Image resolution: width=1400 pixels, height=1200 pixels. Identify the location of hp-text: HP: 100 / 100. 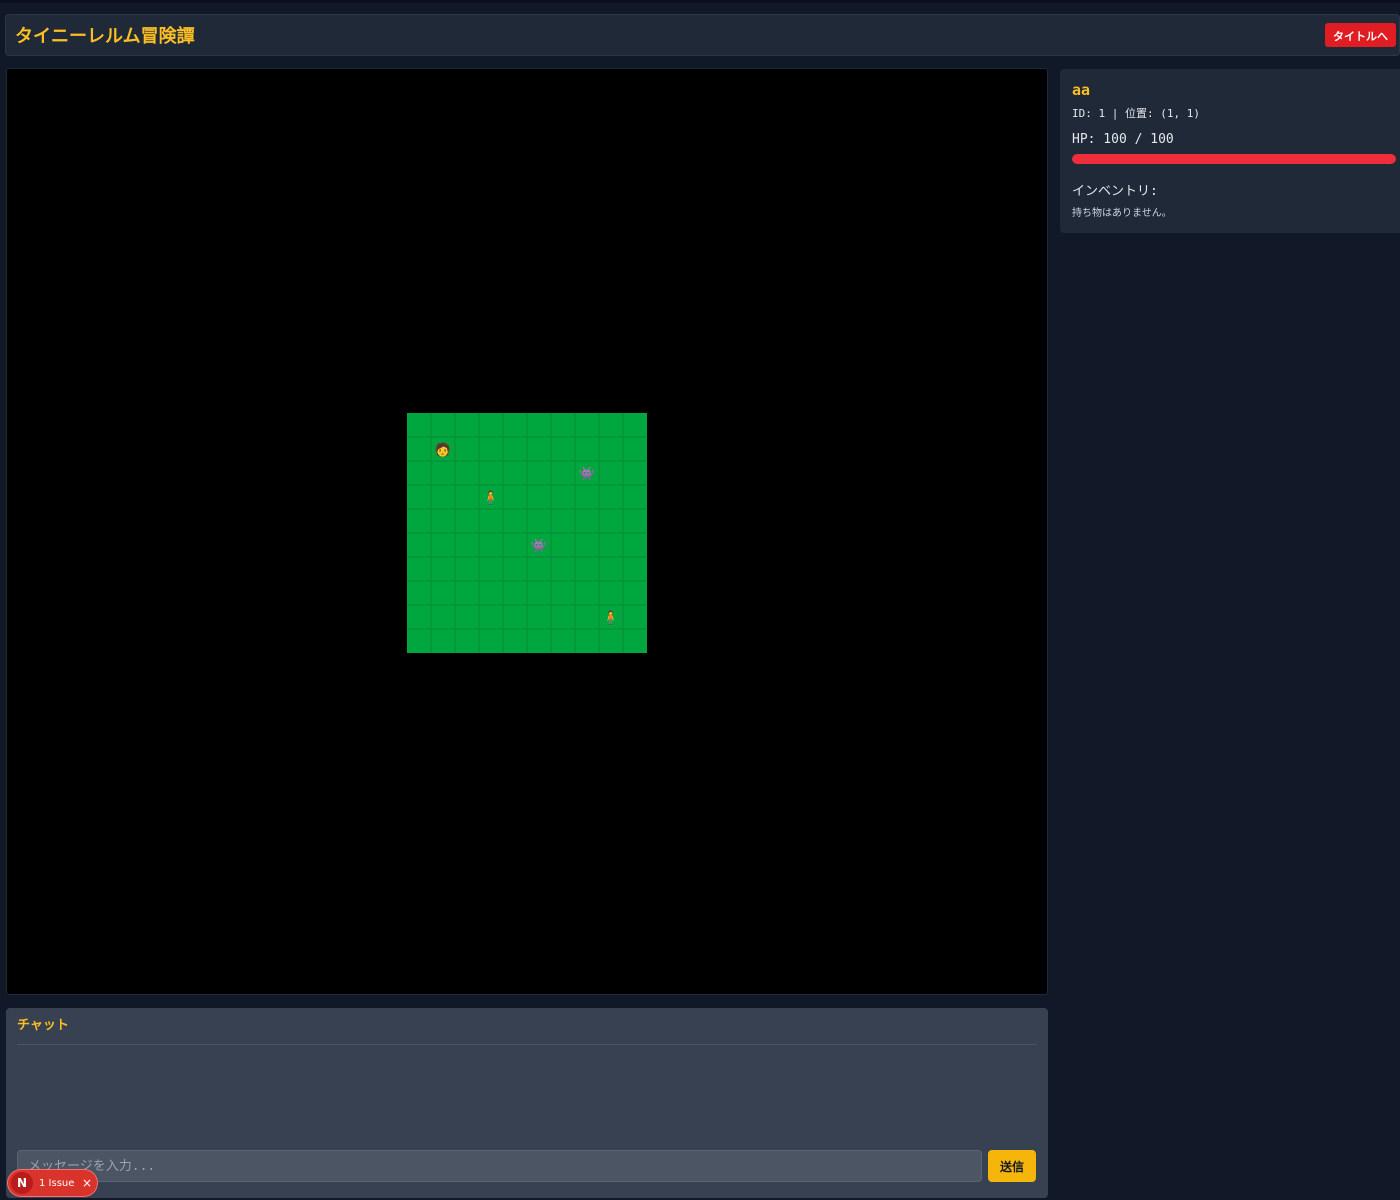
(1123, 139).